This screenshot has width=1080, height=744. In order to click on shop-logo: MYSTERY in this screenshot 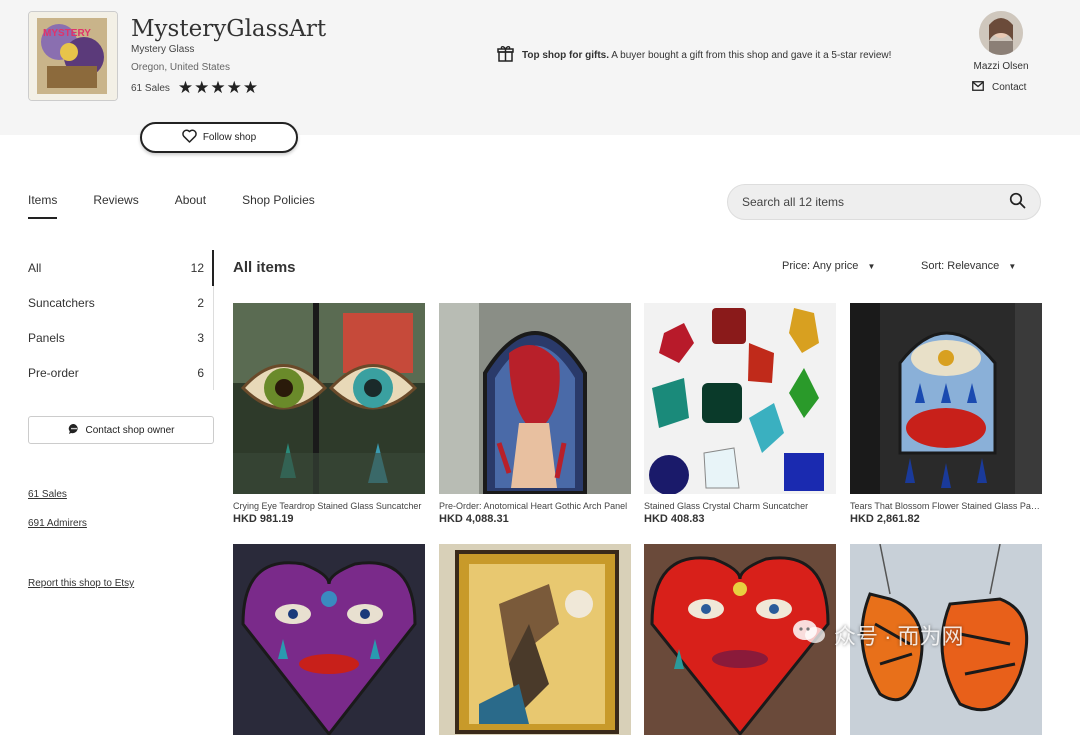, I will do `click(73, 56)`.